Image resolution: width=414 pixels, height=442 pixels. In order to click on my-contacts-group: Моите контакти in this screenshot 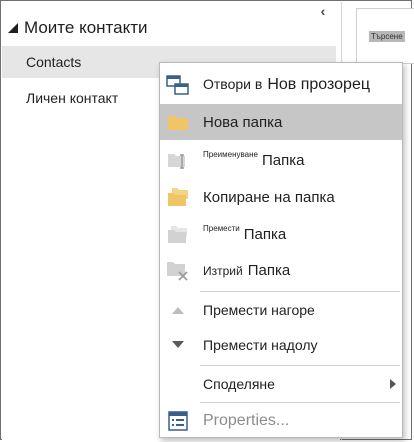, I will do `click(78, 28)`.